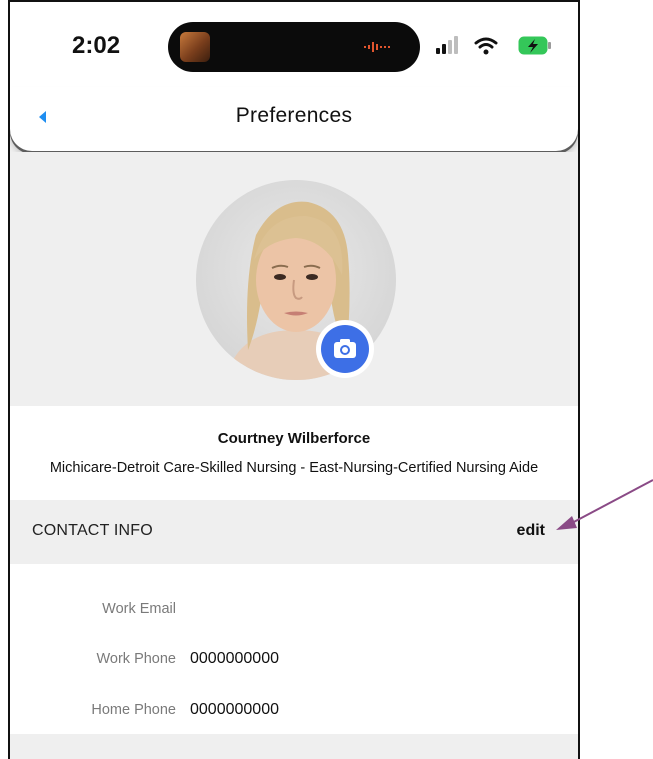 Image resolution: width=653 pixels, height=759 pixels. I want to click on change-photo-button, so click(345, 349).